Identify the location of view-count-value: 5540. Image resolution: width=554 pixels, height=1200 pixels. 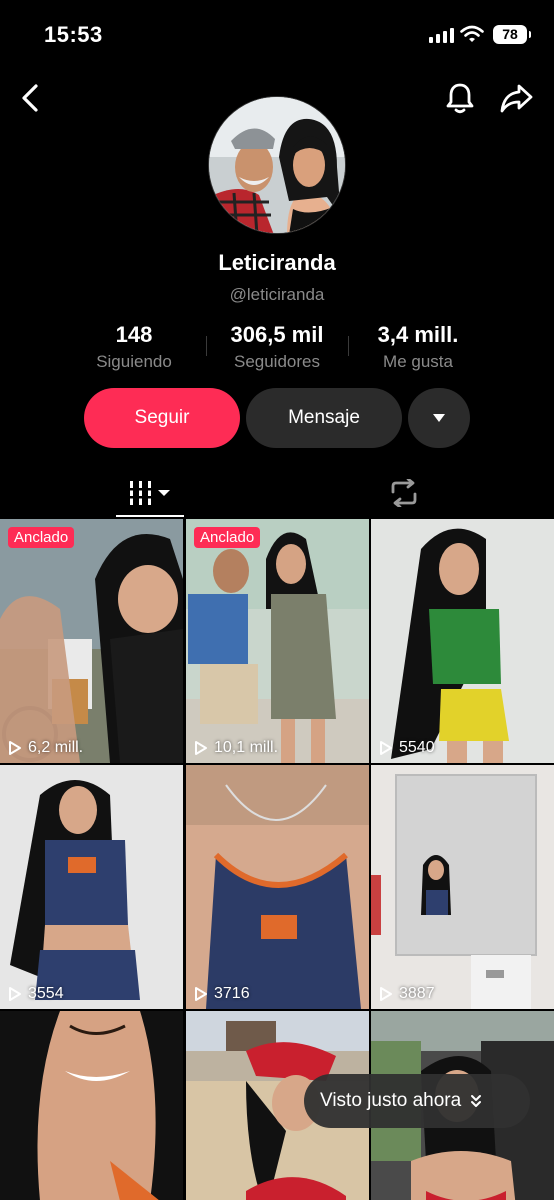
(417, 747).